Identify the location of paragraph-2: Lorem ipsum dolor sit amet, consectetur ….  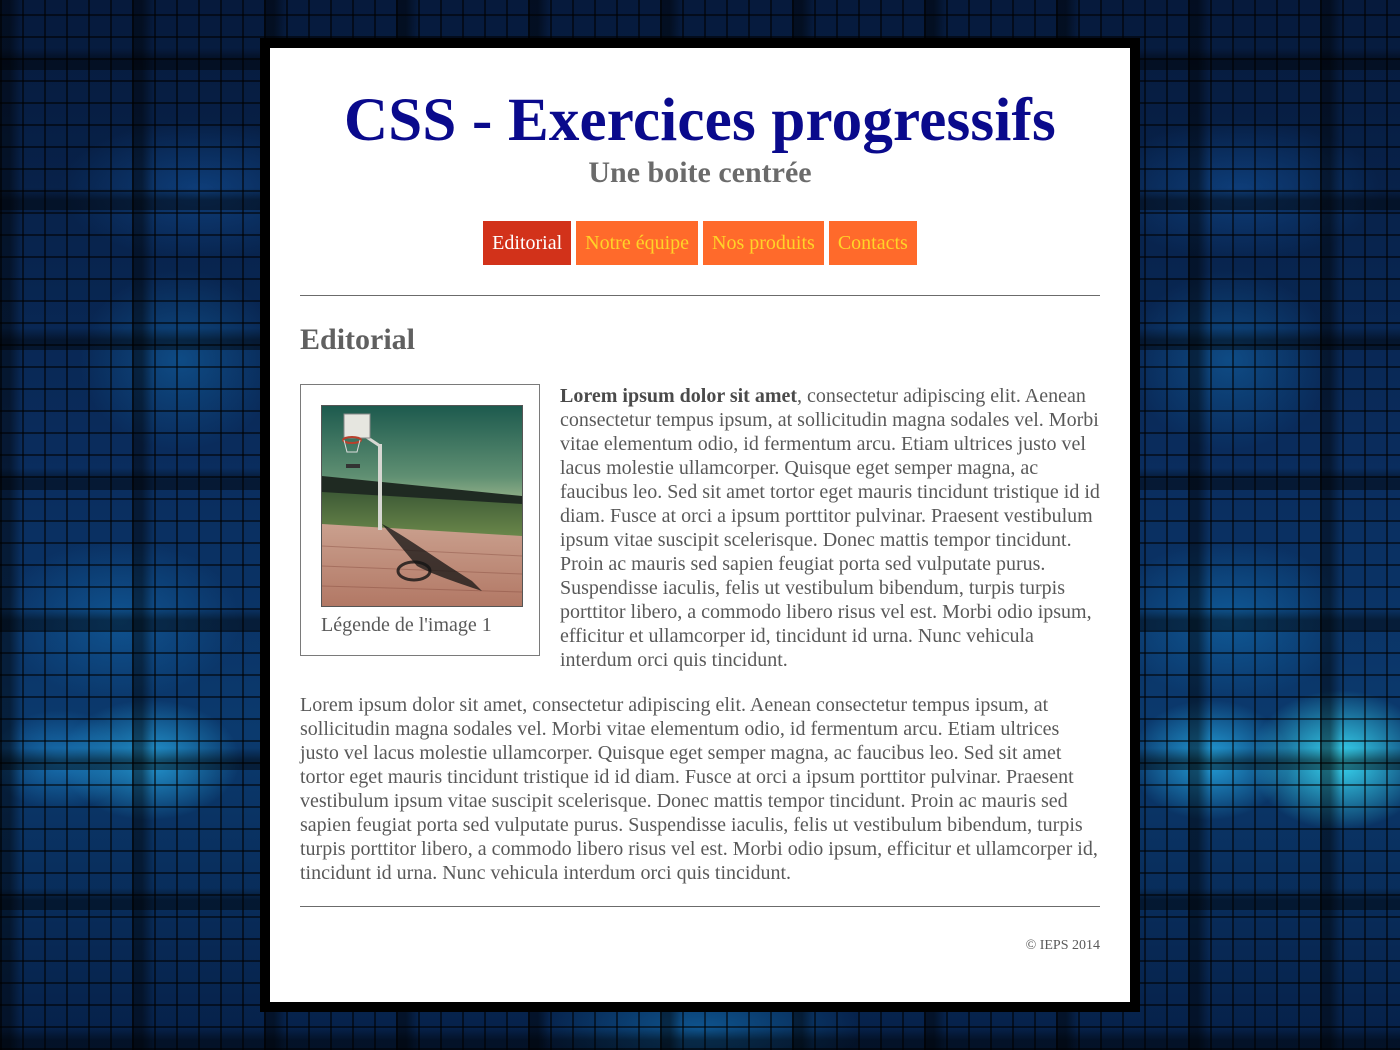
(699, 789).